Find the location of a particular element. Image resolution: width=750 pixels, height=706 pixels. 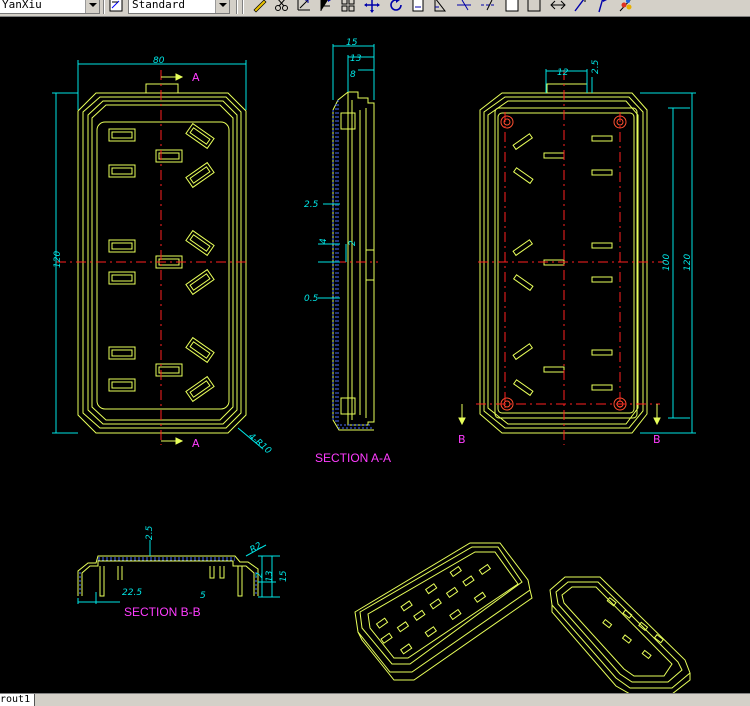

dim-style-value: Standard is located at coordinates (158, 5).